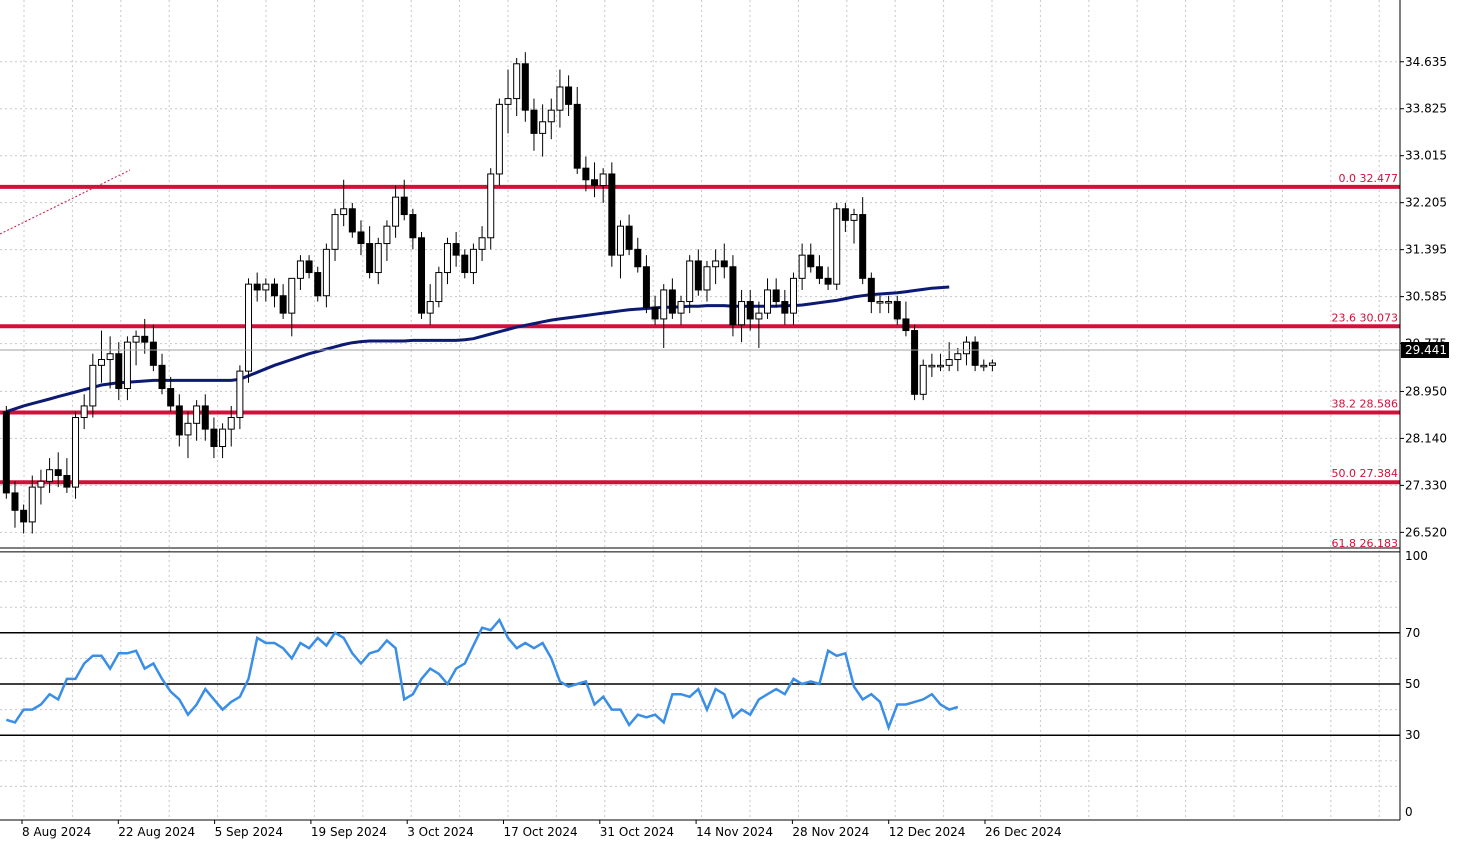 This screenshot has height=852, width=1458. I want to click on current-price-label: 29.441, so click(1426, 350).